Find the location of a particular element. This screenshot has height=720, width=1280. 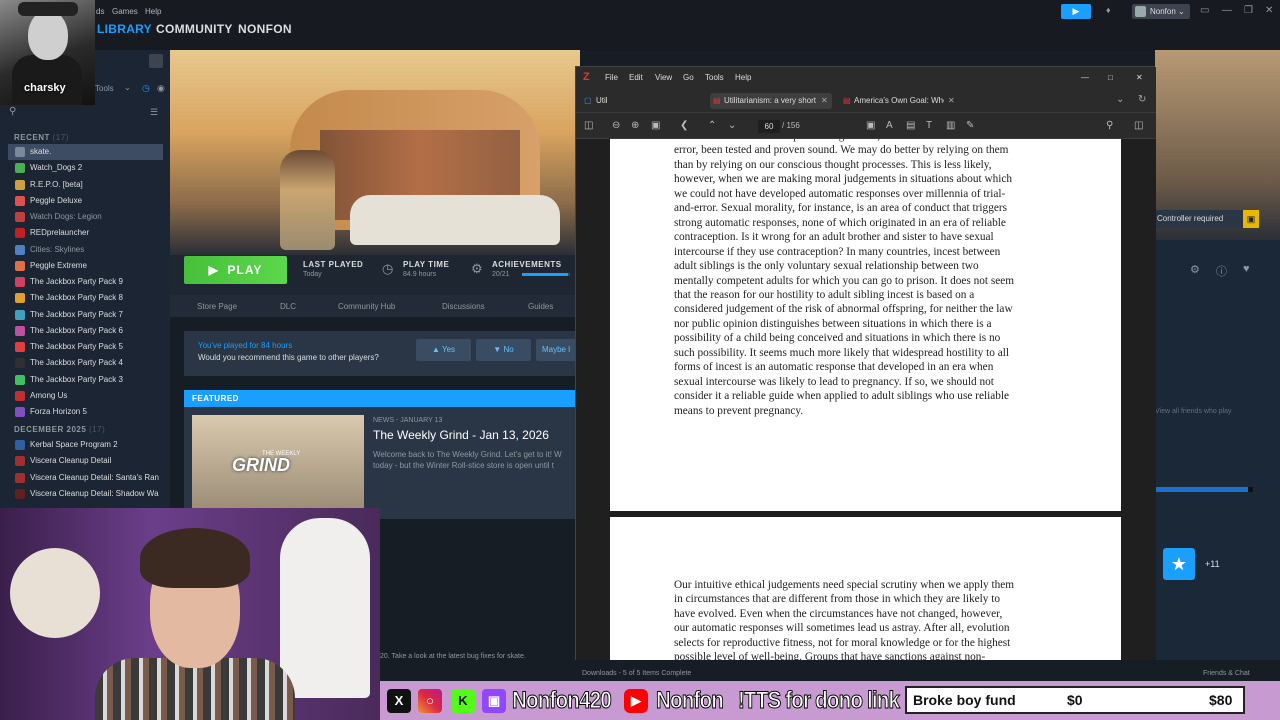

info-icon: ⓘ is located at coordinates (1221, 271).